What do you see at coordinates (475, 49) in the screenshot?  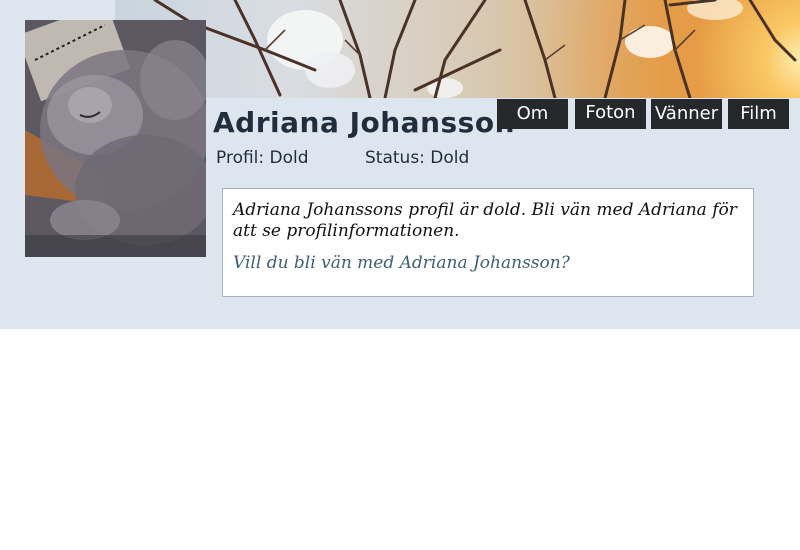 I see `cover-photo-image` at bounding box center [475, 49].